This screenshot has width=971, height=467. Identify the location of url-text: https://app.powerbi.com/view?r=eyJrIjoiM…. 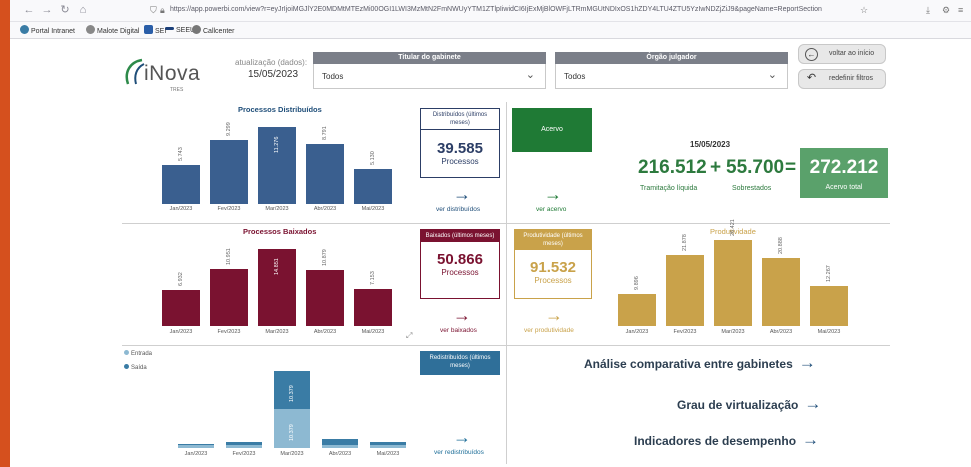
(496, 10).